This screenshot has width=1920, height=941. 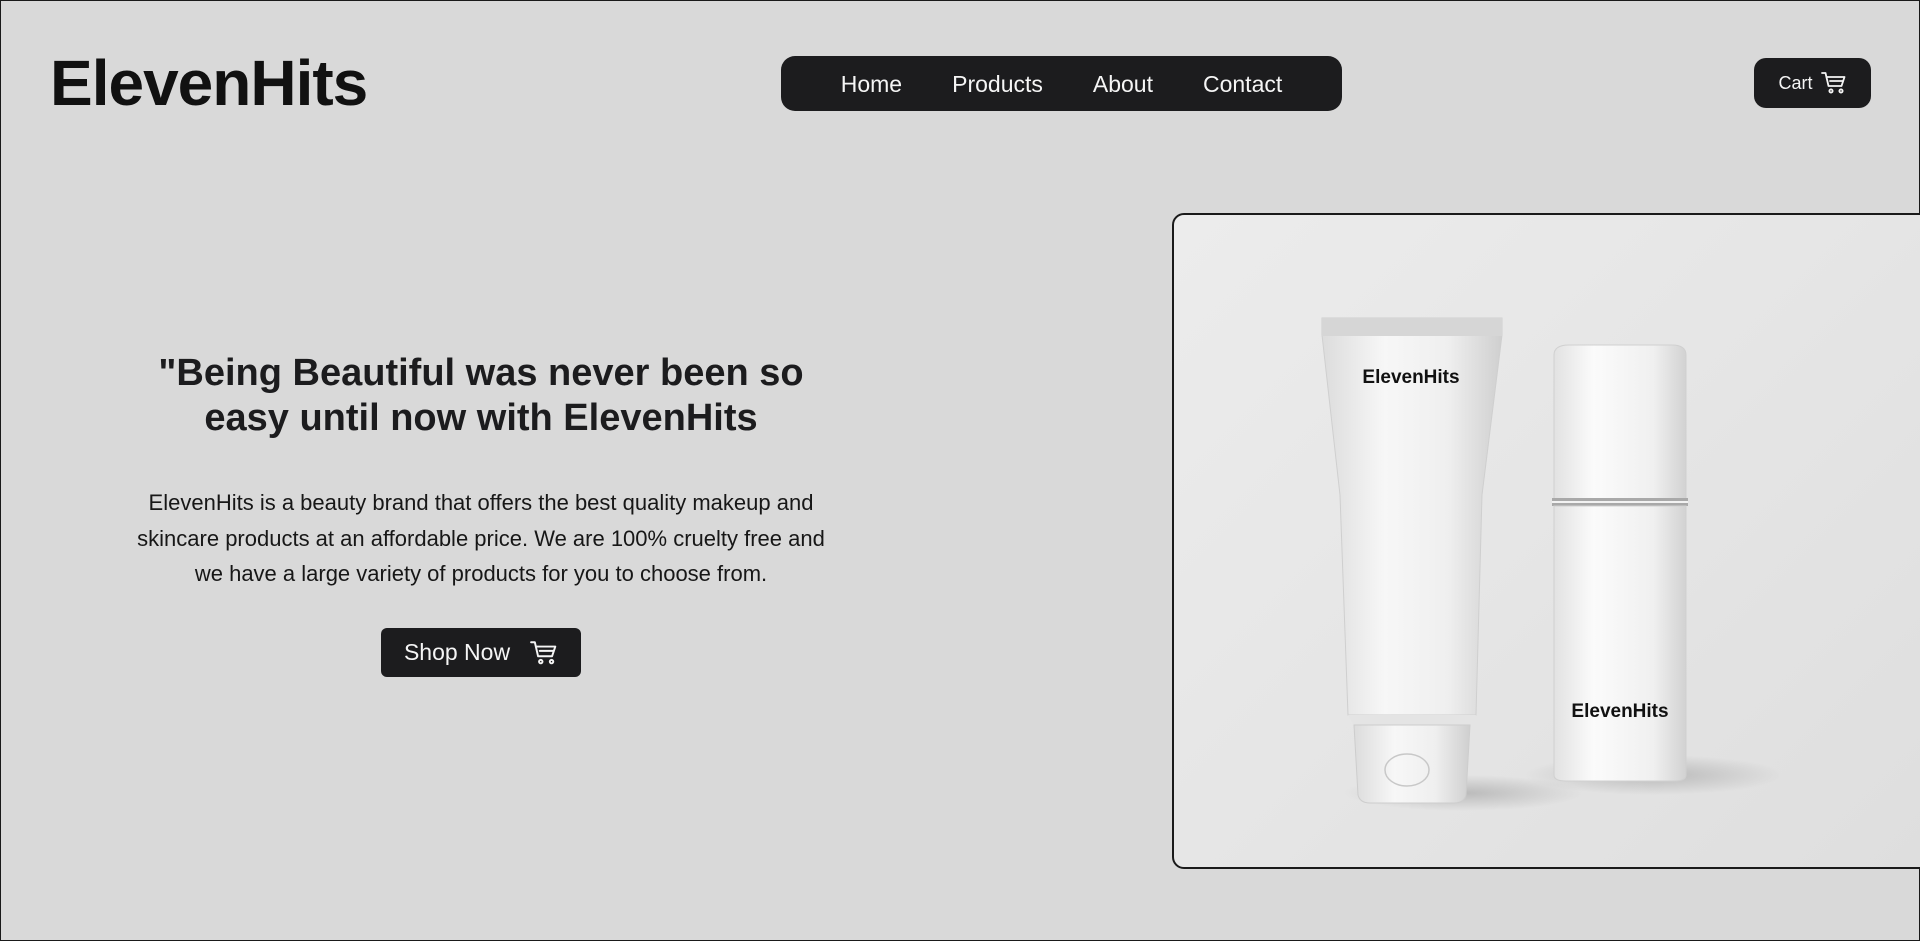 I want to click on cart-button: Cart, so click(x=1812, y=83).